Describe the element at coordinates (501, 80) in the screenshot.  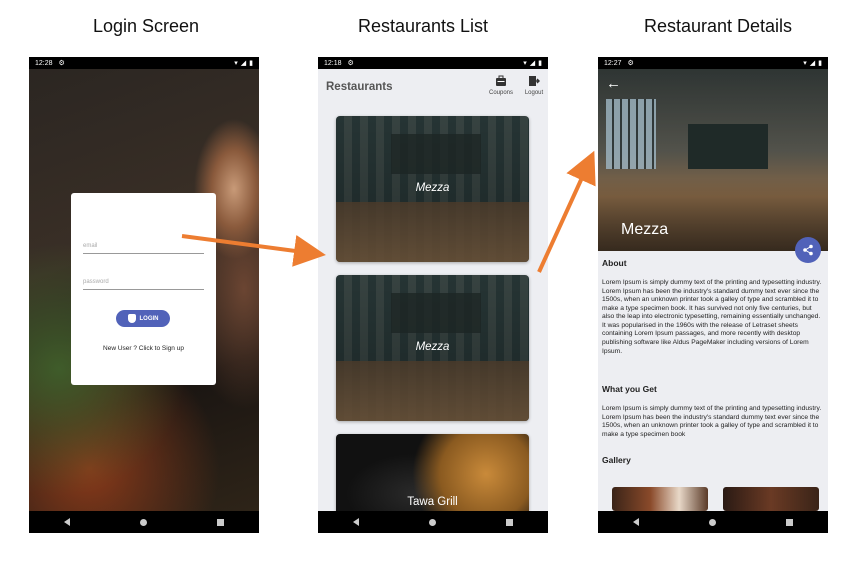
I see `coupon-icon` at that location.